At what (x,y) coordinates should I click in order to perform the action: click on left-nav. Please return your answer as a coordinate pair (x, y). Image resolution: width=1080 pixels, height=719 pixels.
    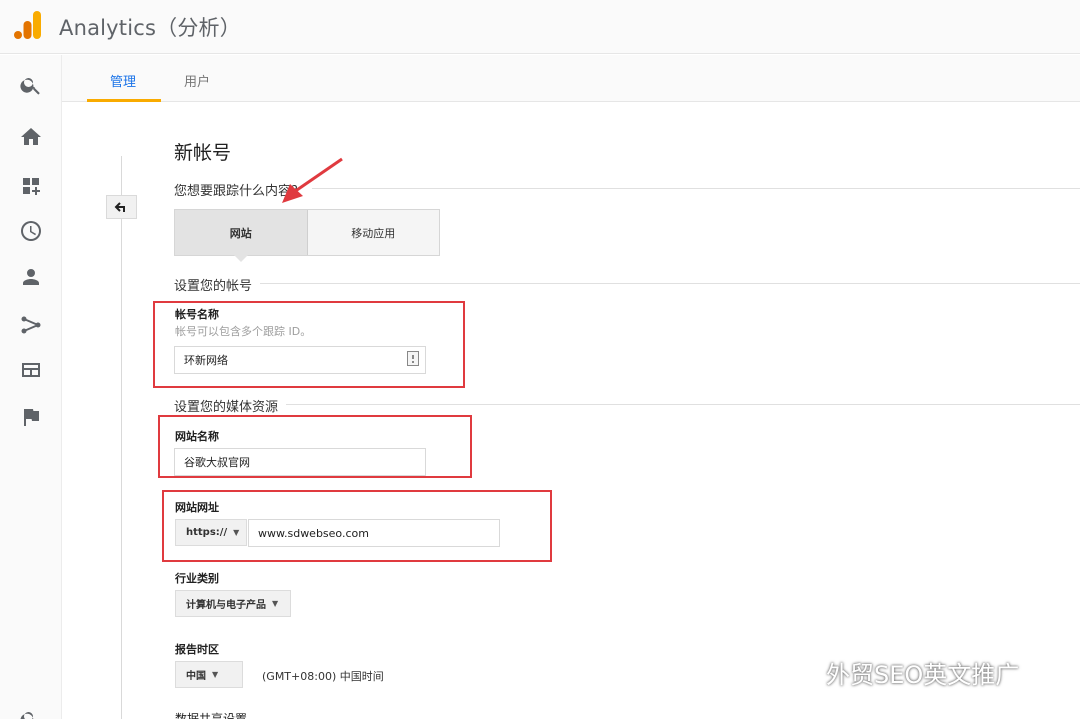
    Looking at the image, I should click on (31, 387).